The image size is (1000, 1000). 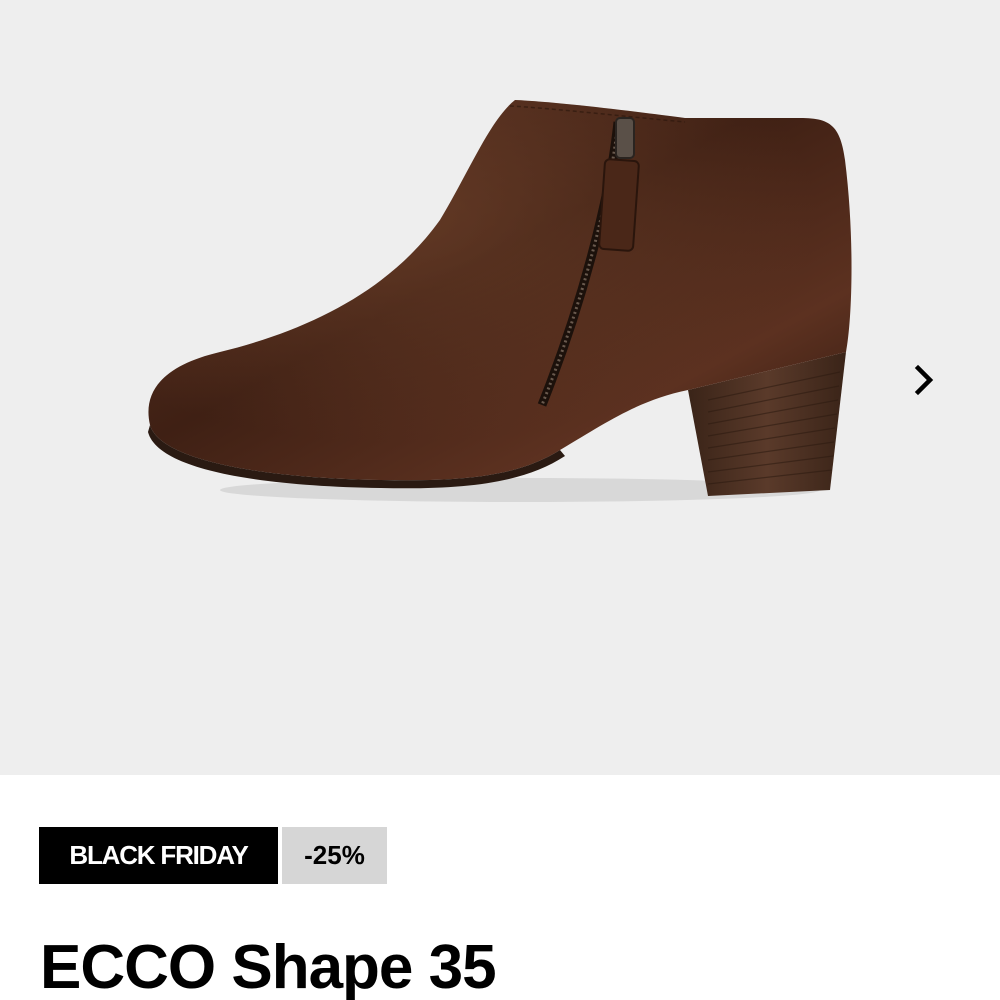 I want to click on product-badges: BLACK FRIDAY -25%, so click(x=213, y=855).